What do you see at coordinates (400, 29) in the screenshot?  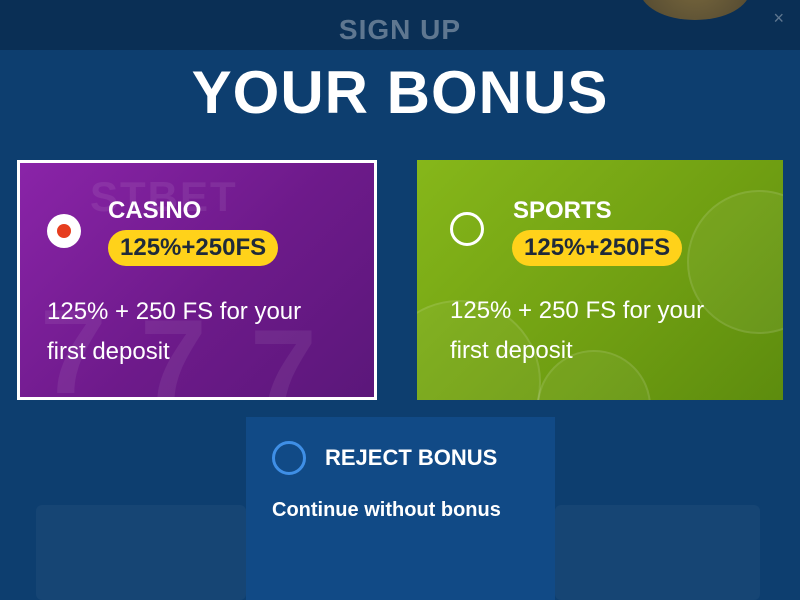 I see `background-header-title: SIGN UP` at bounding box center [400, 29].